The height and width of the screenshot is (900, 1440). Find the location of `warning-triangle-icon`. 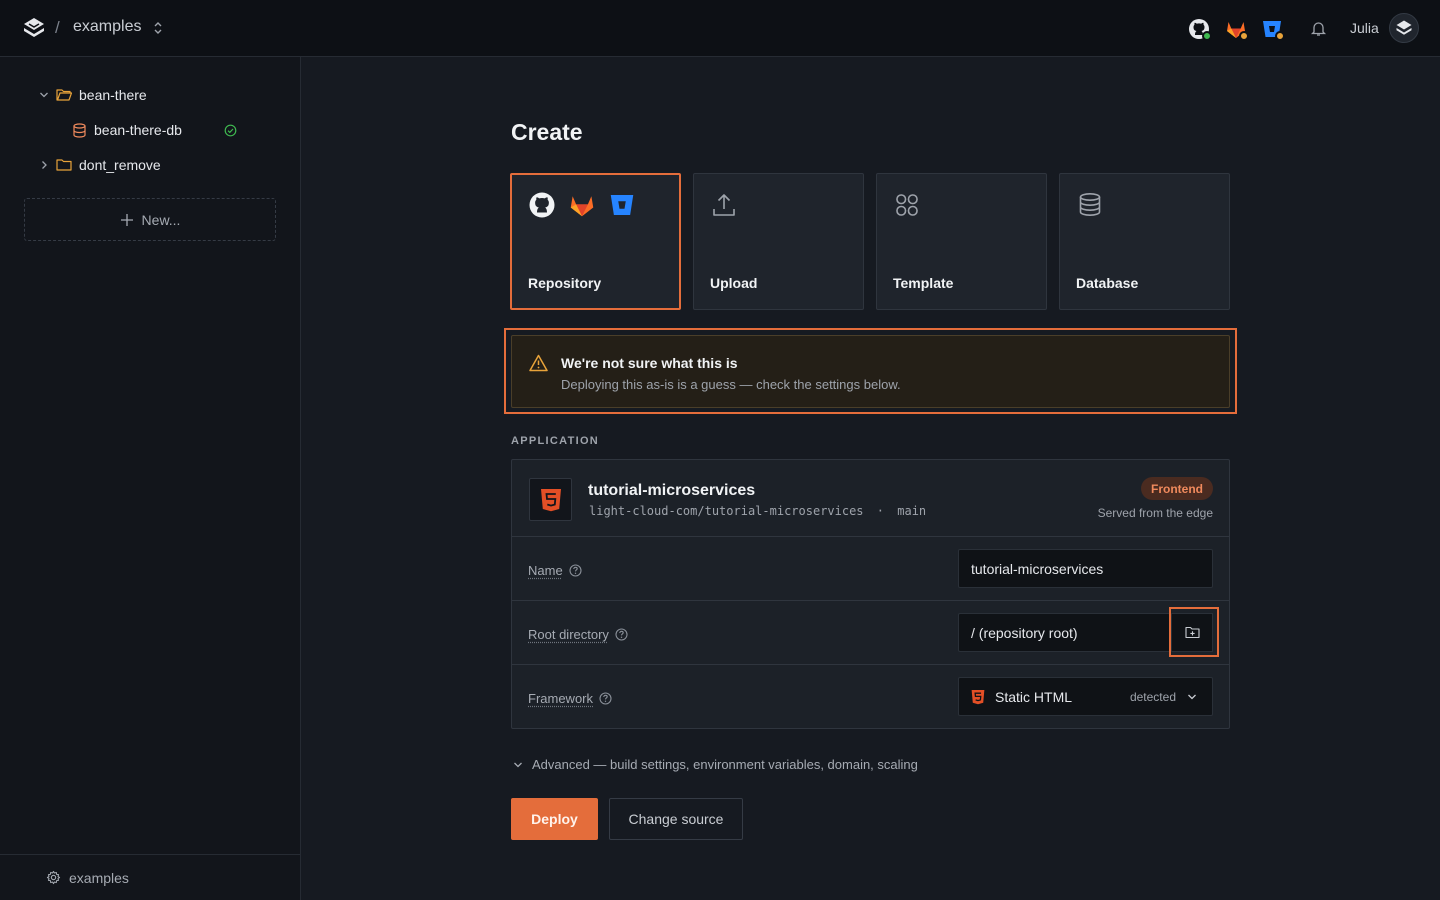

warning-triangle-icon is located at coordinates (538, 363).